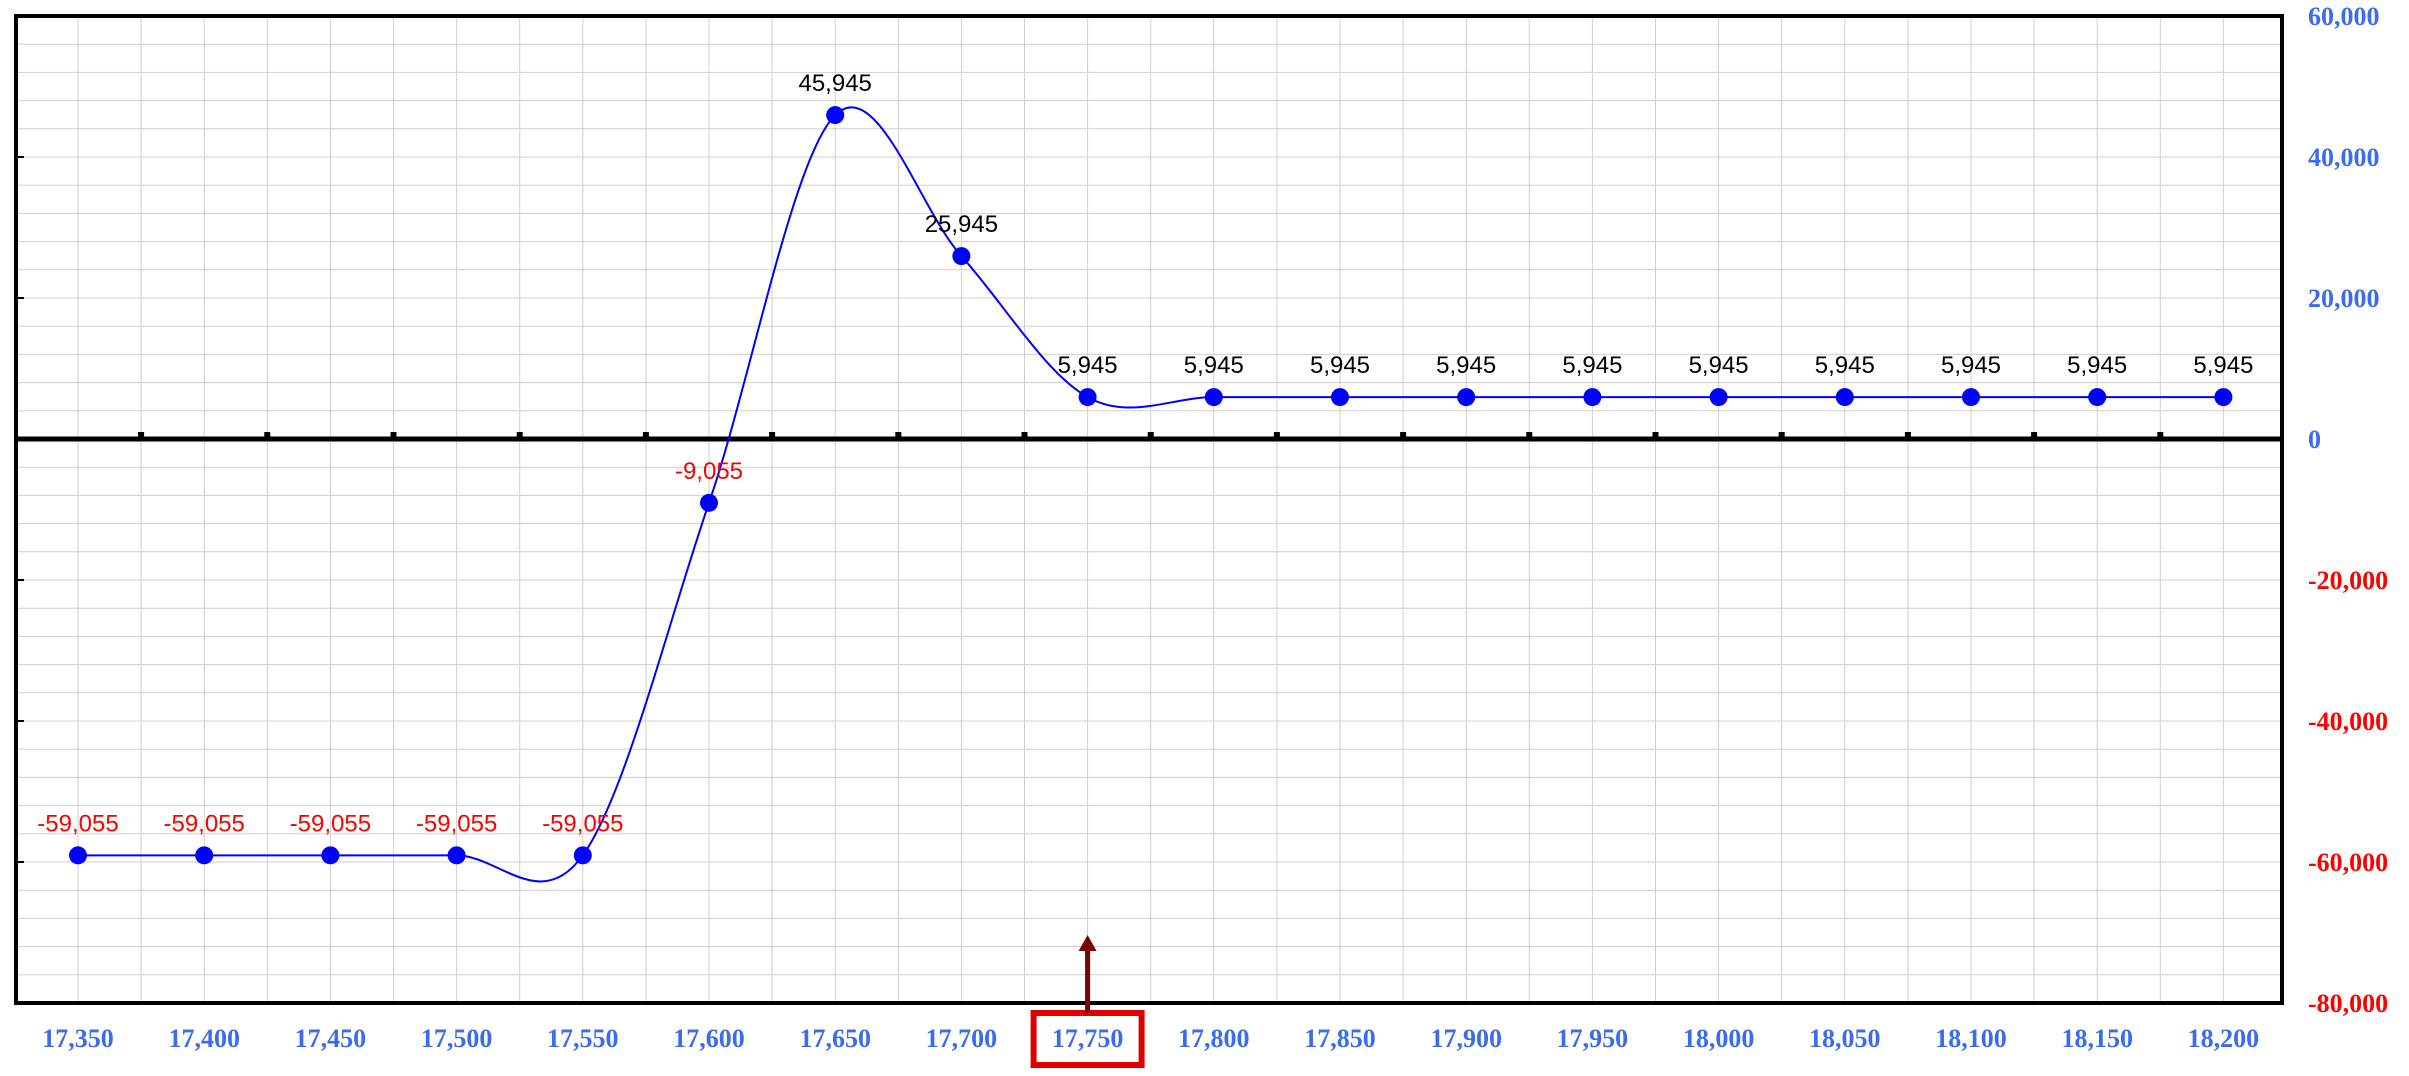  I want to click on x-tick-label: 17,650, so click(835, 1038).